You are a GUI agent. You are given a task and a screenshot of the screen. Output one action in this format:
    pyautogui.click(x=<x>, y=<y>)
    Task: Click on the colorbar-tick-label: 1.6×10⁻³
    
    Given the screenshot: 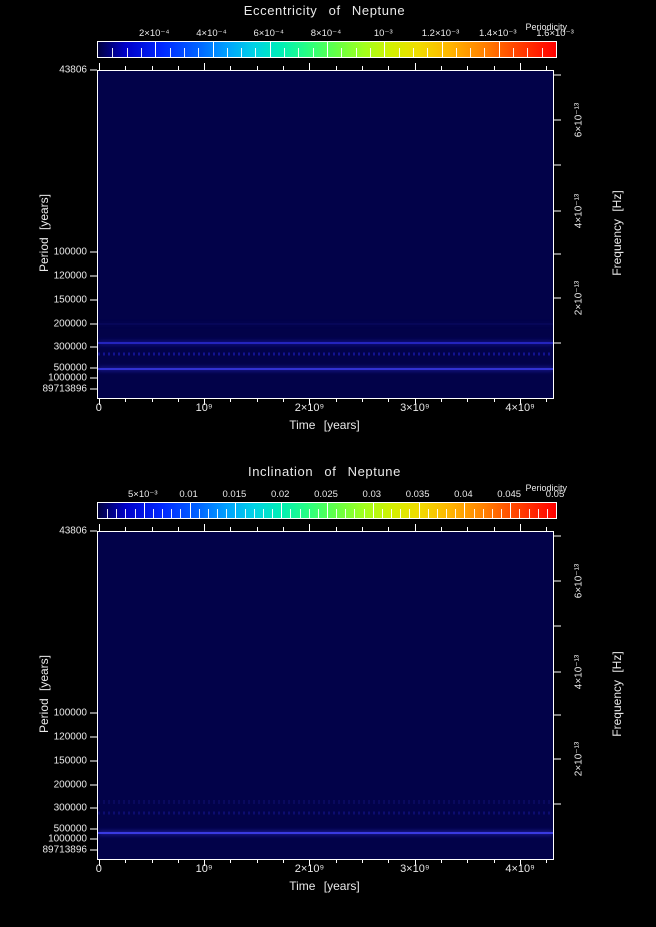 What is the action you would take?
    pyautogui.click(x=555, y=33)
    